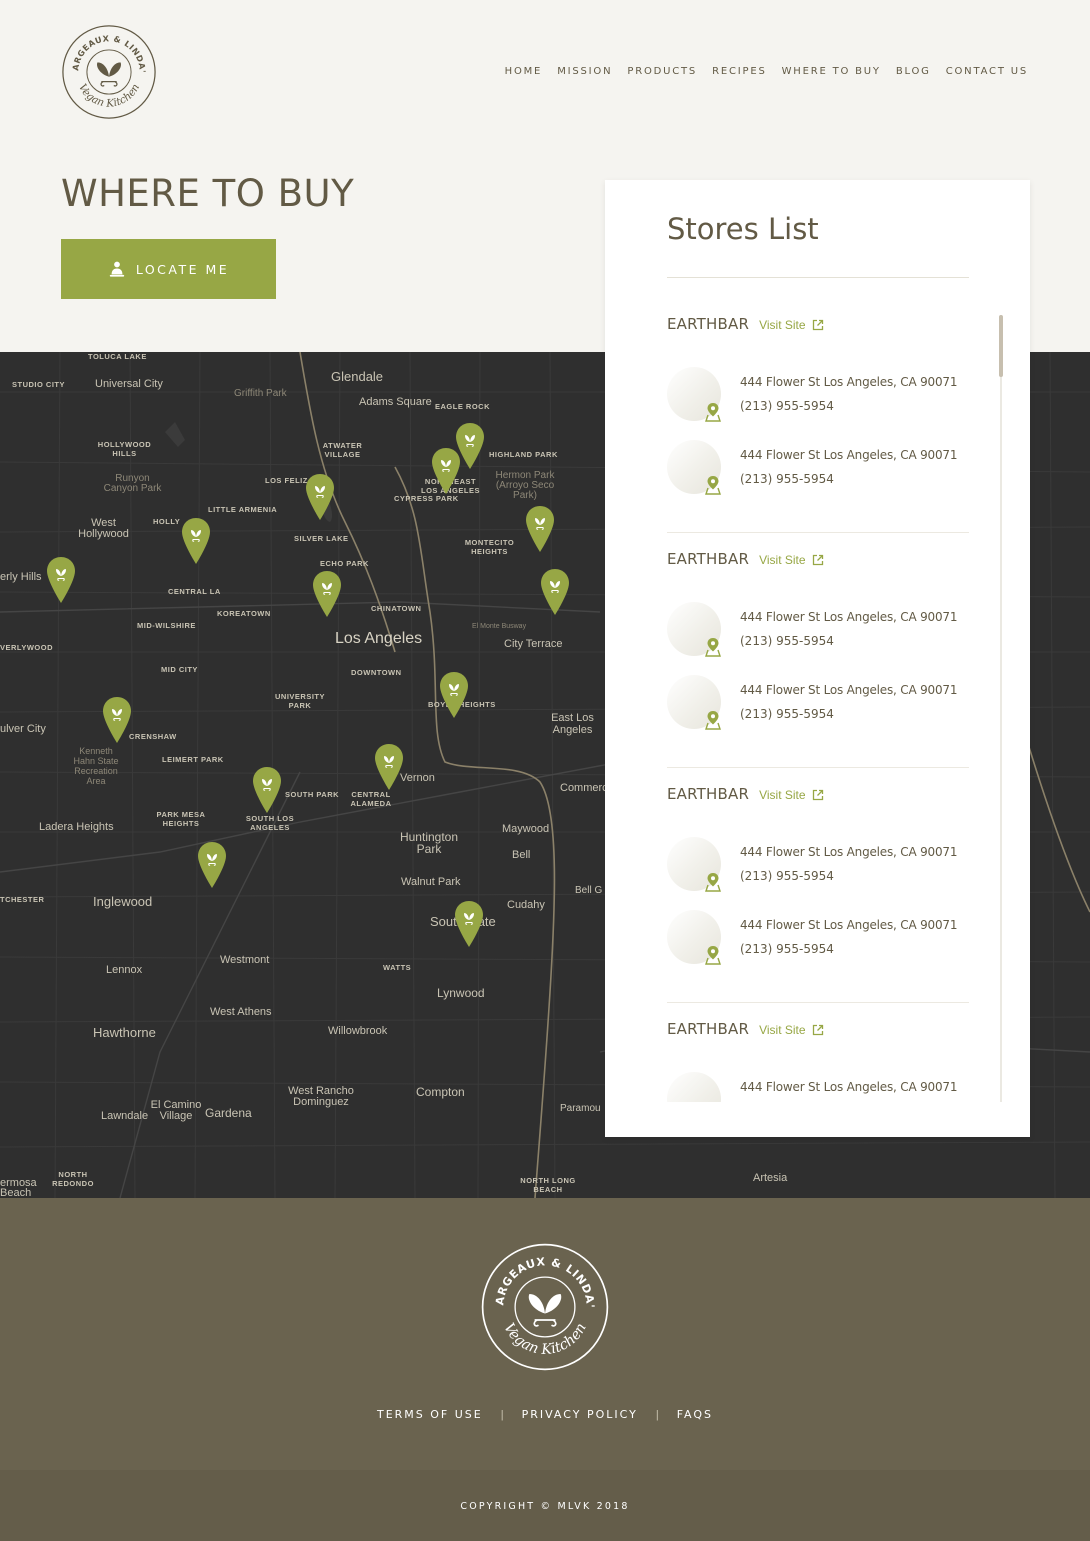  What do you see at coordinates (524, 71) in the screenshot?
I see `nav-home: HOME` at bounding box center [524, 71].